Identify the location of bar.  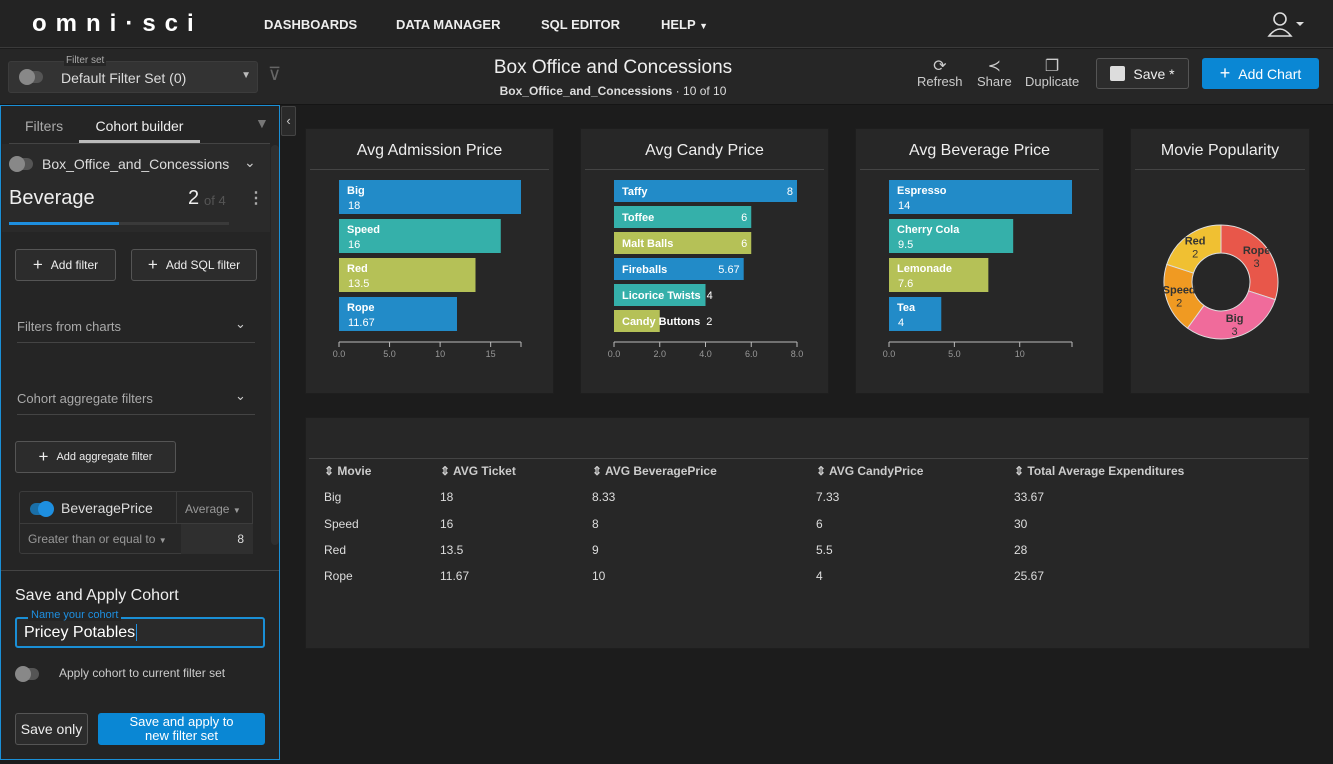
(430, 197).